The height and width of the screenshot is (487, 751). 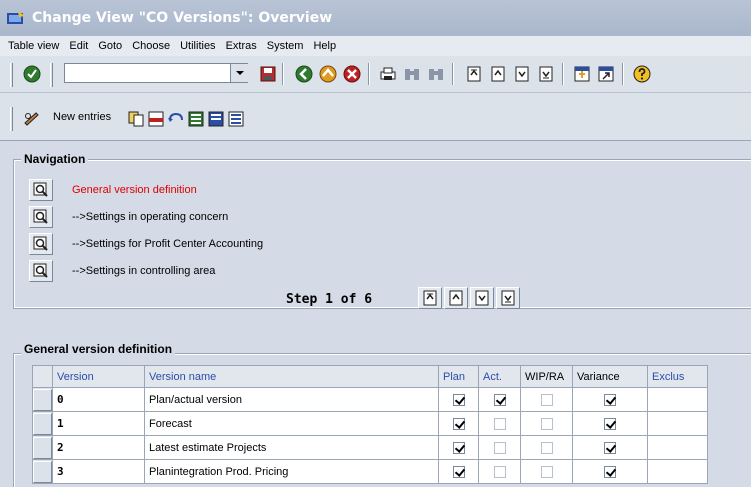 I want to click on version-name-cell: Latest estimate Projects, so click(x=291, y=447).